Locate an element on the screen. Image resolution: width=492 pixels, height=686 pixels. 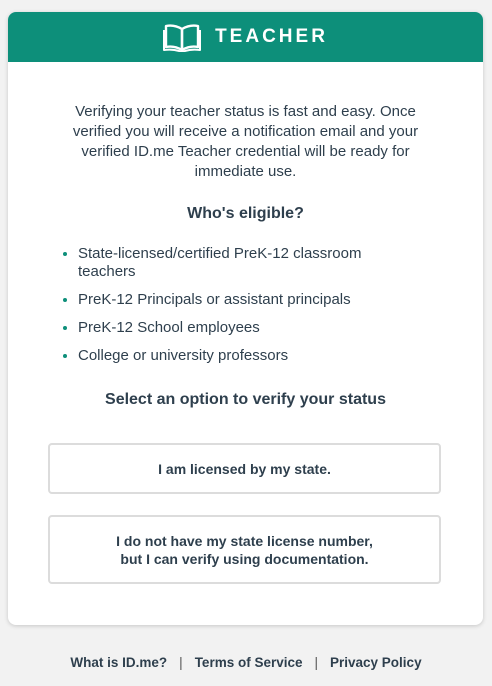
eligible-item: College or university professors is located at coordinates (243, 356).